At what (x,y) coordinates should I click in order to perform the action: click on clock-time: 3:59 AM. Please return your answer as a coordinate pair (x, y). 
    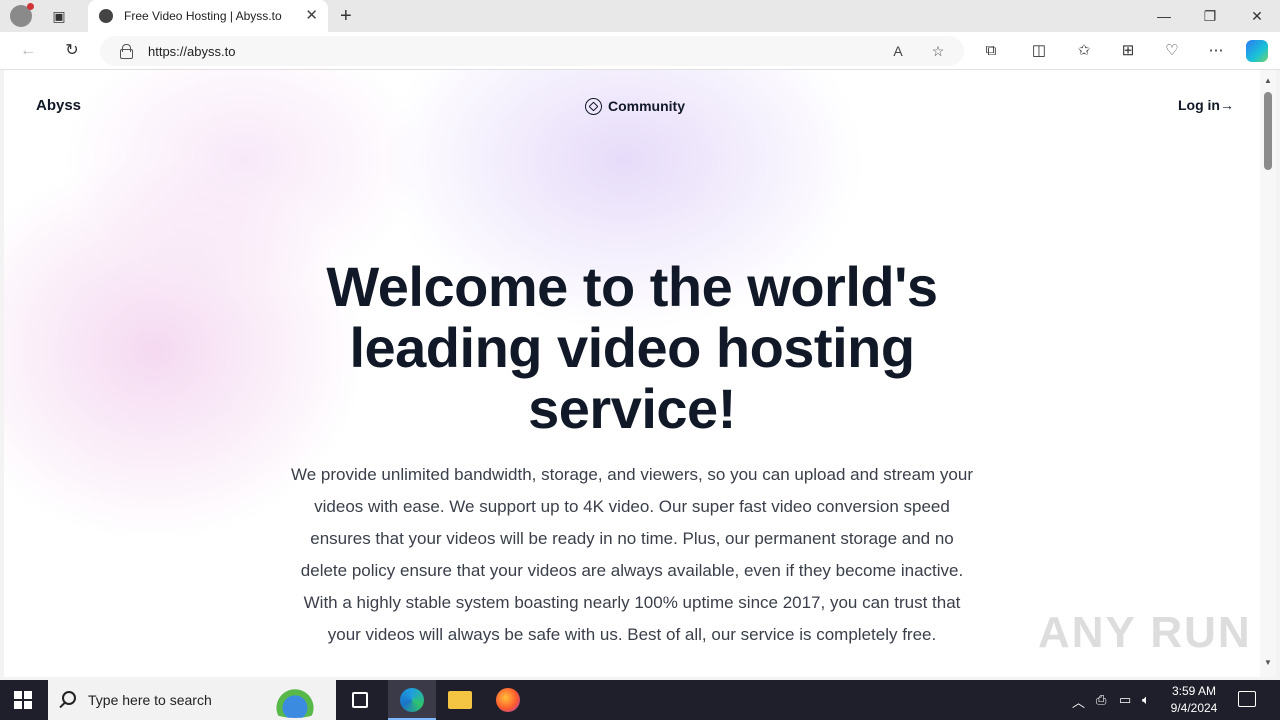
    Looking at the image, I should click on (1194, 691).